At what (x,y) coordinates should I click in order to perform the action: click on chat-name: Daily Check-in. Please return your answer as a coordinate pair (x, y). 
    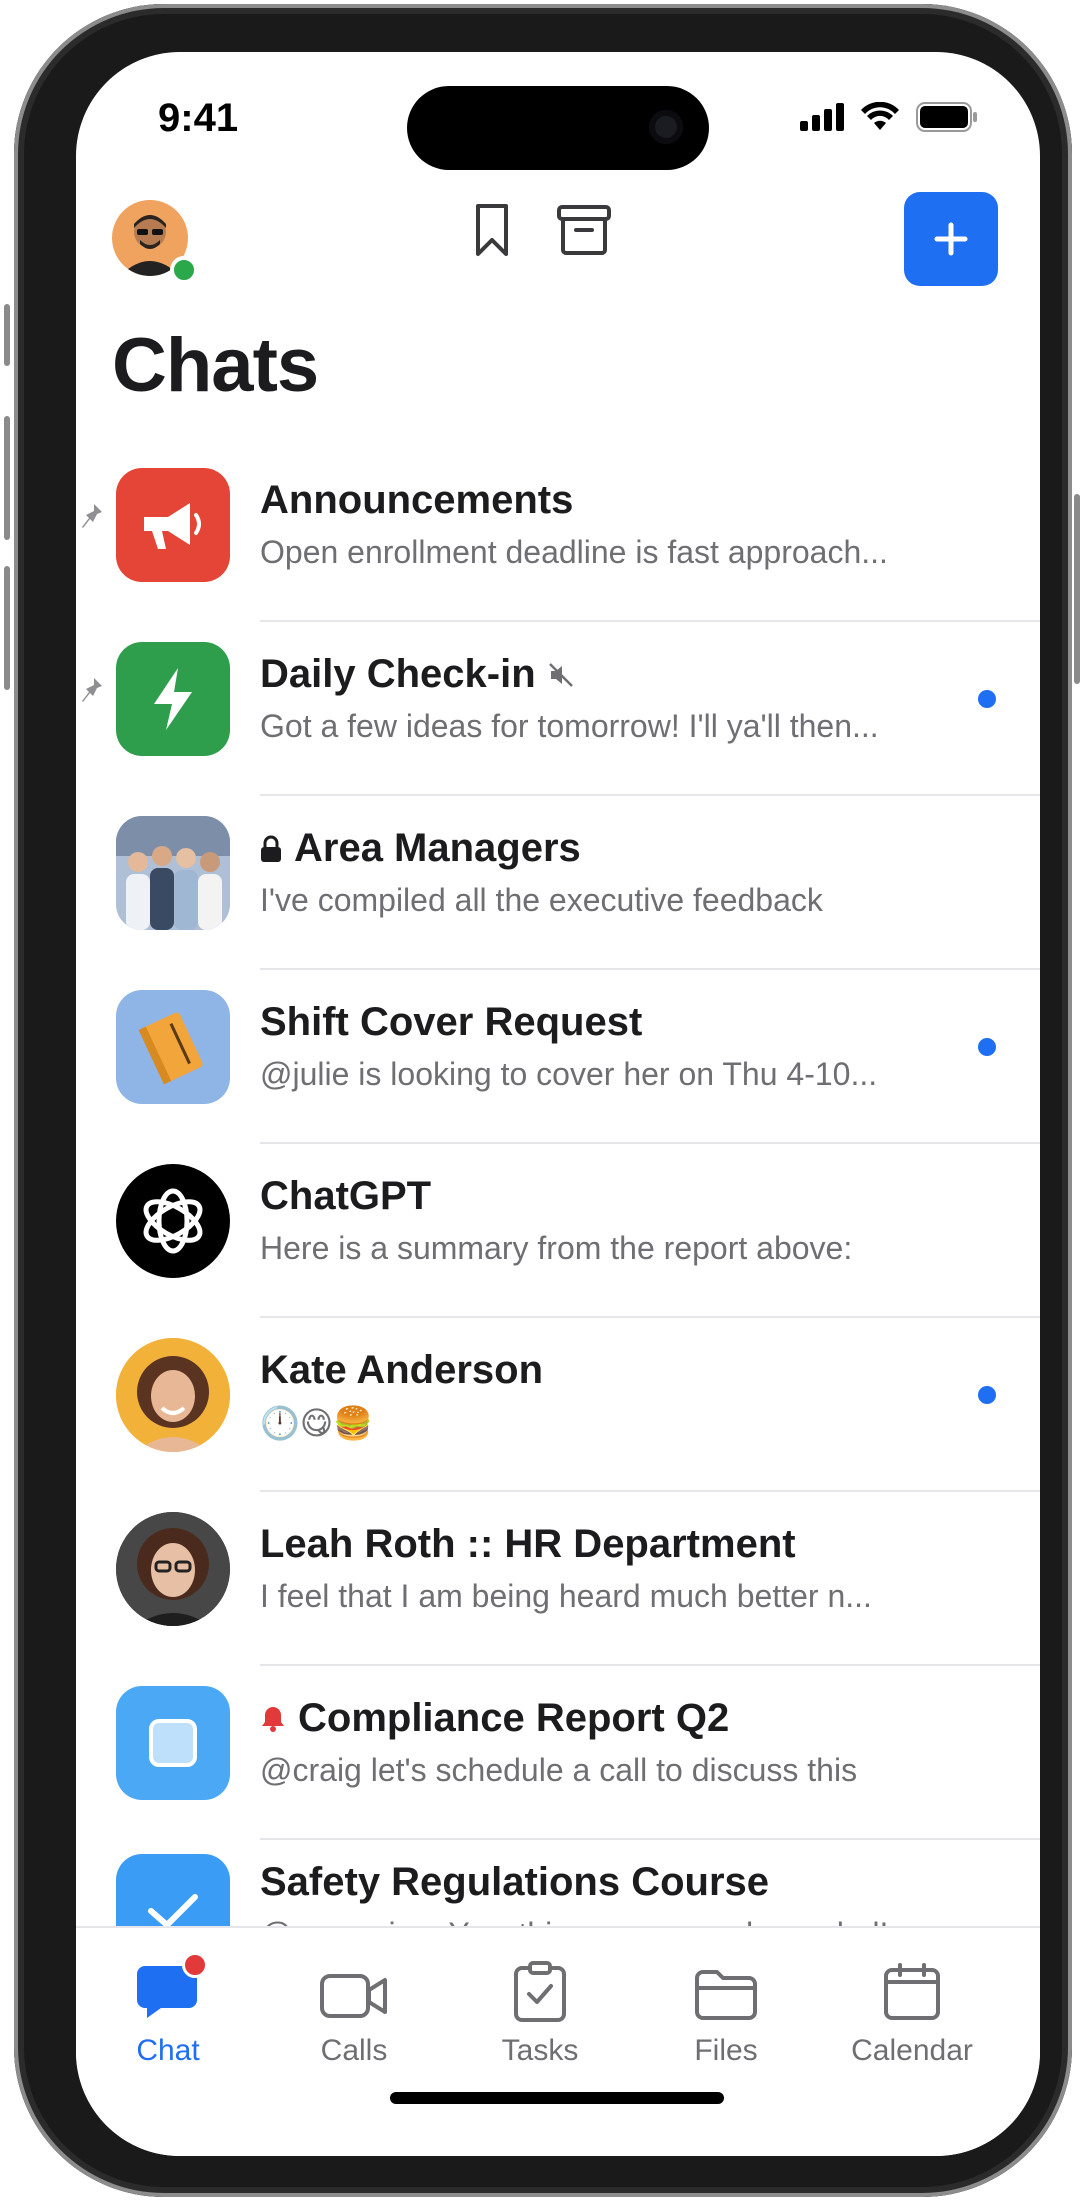
    Looking at the image, I should click on (417, 674).